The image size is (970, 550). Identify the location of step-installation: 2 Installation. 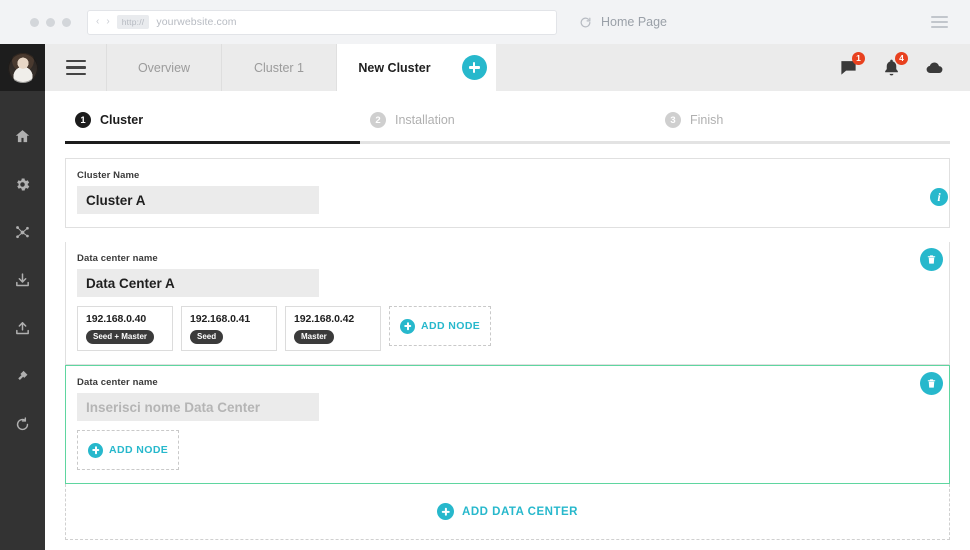
(507, 124).